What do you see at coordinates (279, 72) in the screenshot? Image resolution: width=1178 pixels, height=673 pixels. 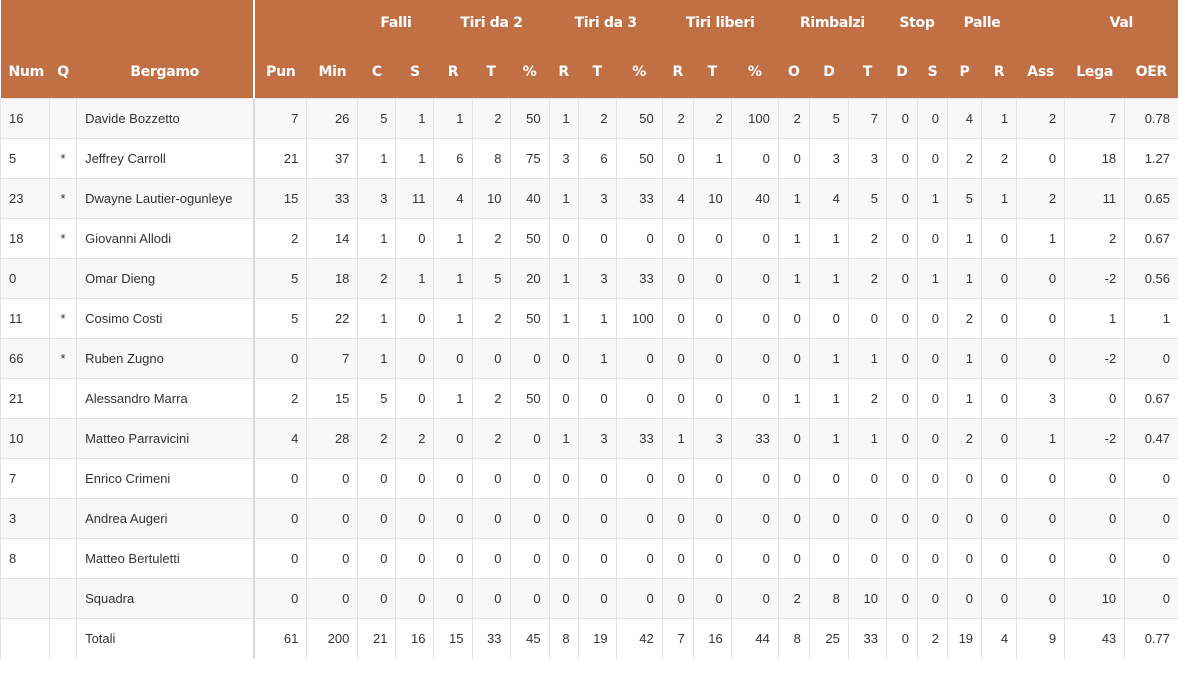 I see `column-header: Pun` at bounding box center [279, 72].